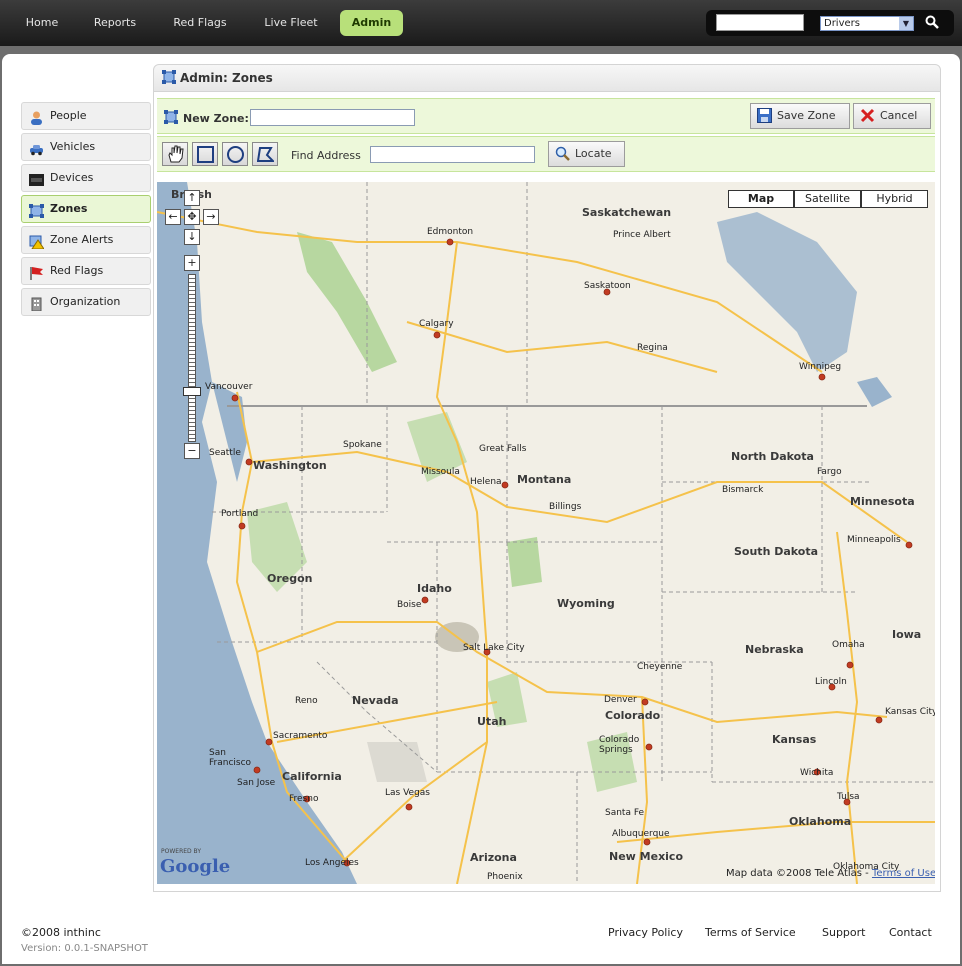 The height and width of the screenshot is (966, 962). Describe the element at coordinates (867, 115) in the screenshot. I see `close-icon` at that location.